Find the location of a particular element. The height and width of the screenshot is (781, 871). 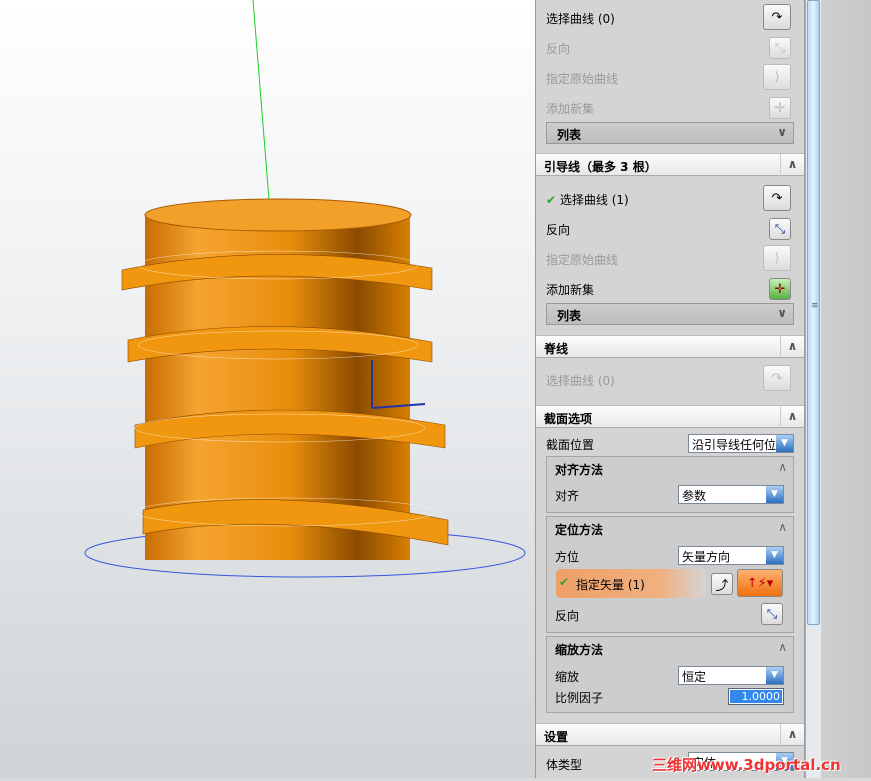

vector-inference-icon: ↑⚡▾ is located at coordinates (760, 583).